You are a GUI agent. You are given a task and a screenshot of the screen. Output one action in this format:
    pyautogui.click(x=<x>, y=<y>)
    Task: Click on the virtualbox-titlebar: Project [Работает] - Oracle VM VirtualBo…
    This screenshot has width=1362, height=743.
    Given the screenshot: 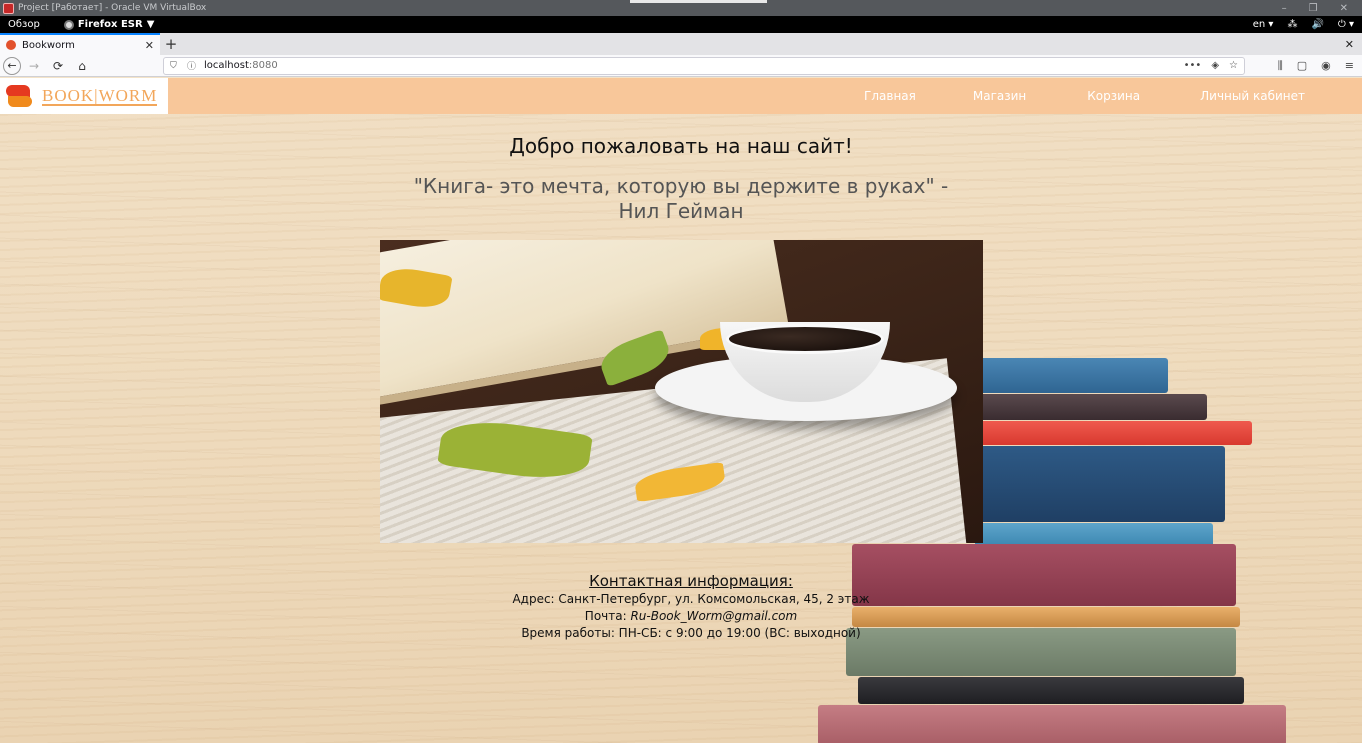 What is the action you would take?
    pyautogui.click(x=681, y=8)
    